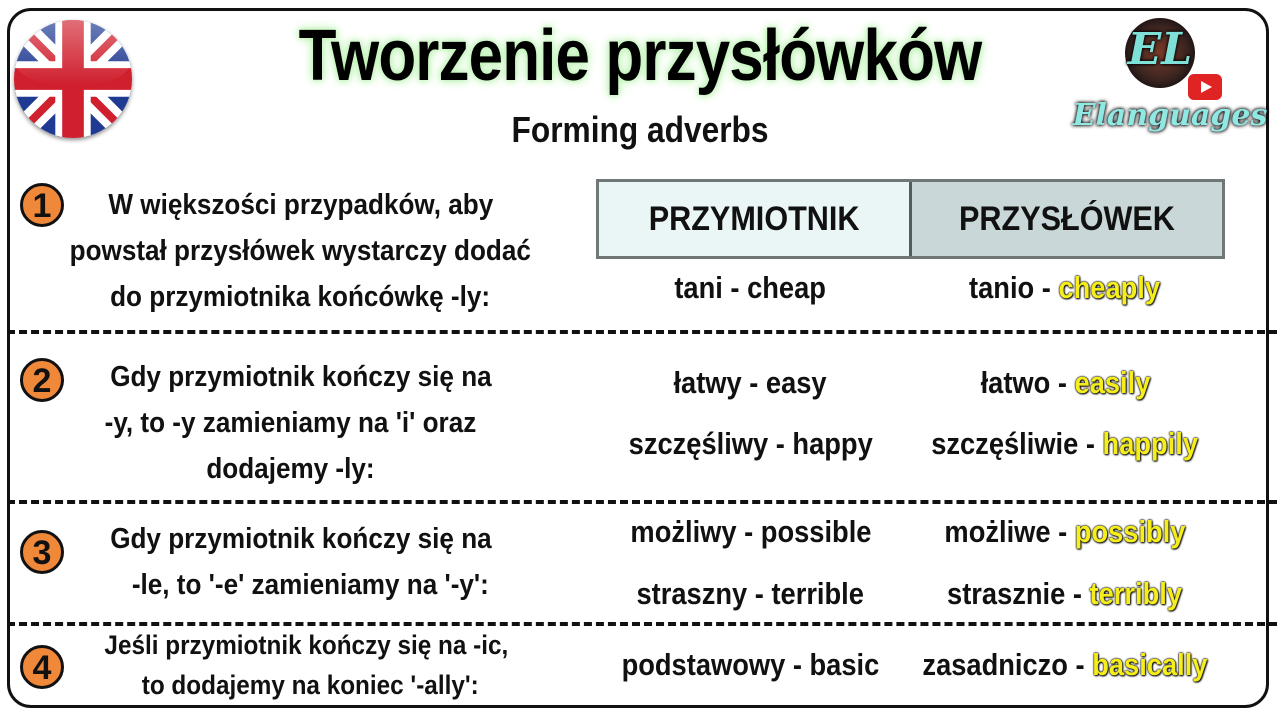 Image resolution: width=1280 pixels, height=720 pixels. What do you see at coordinates (750, 287) in the screenshot?
I see `adjective-example: tani - cheap` at bounding box center [750, 287].